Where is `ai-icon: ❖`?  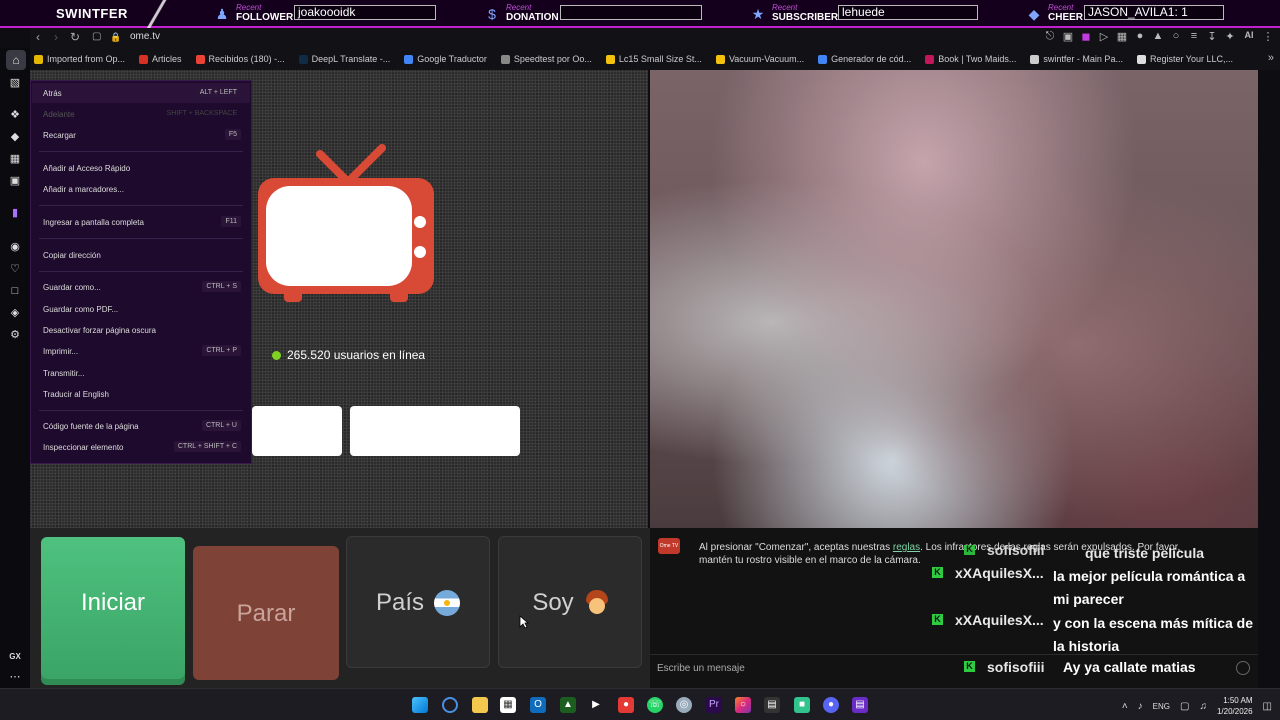 ai-icon: ❖ is located at coordinates (15, 115).